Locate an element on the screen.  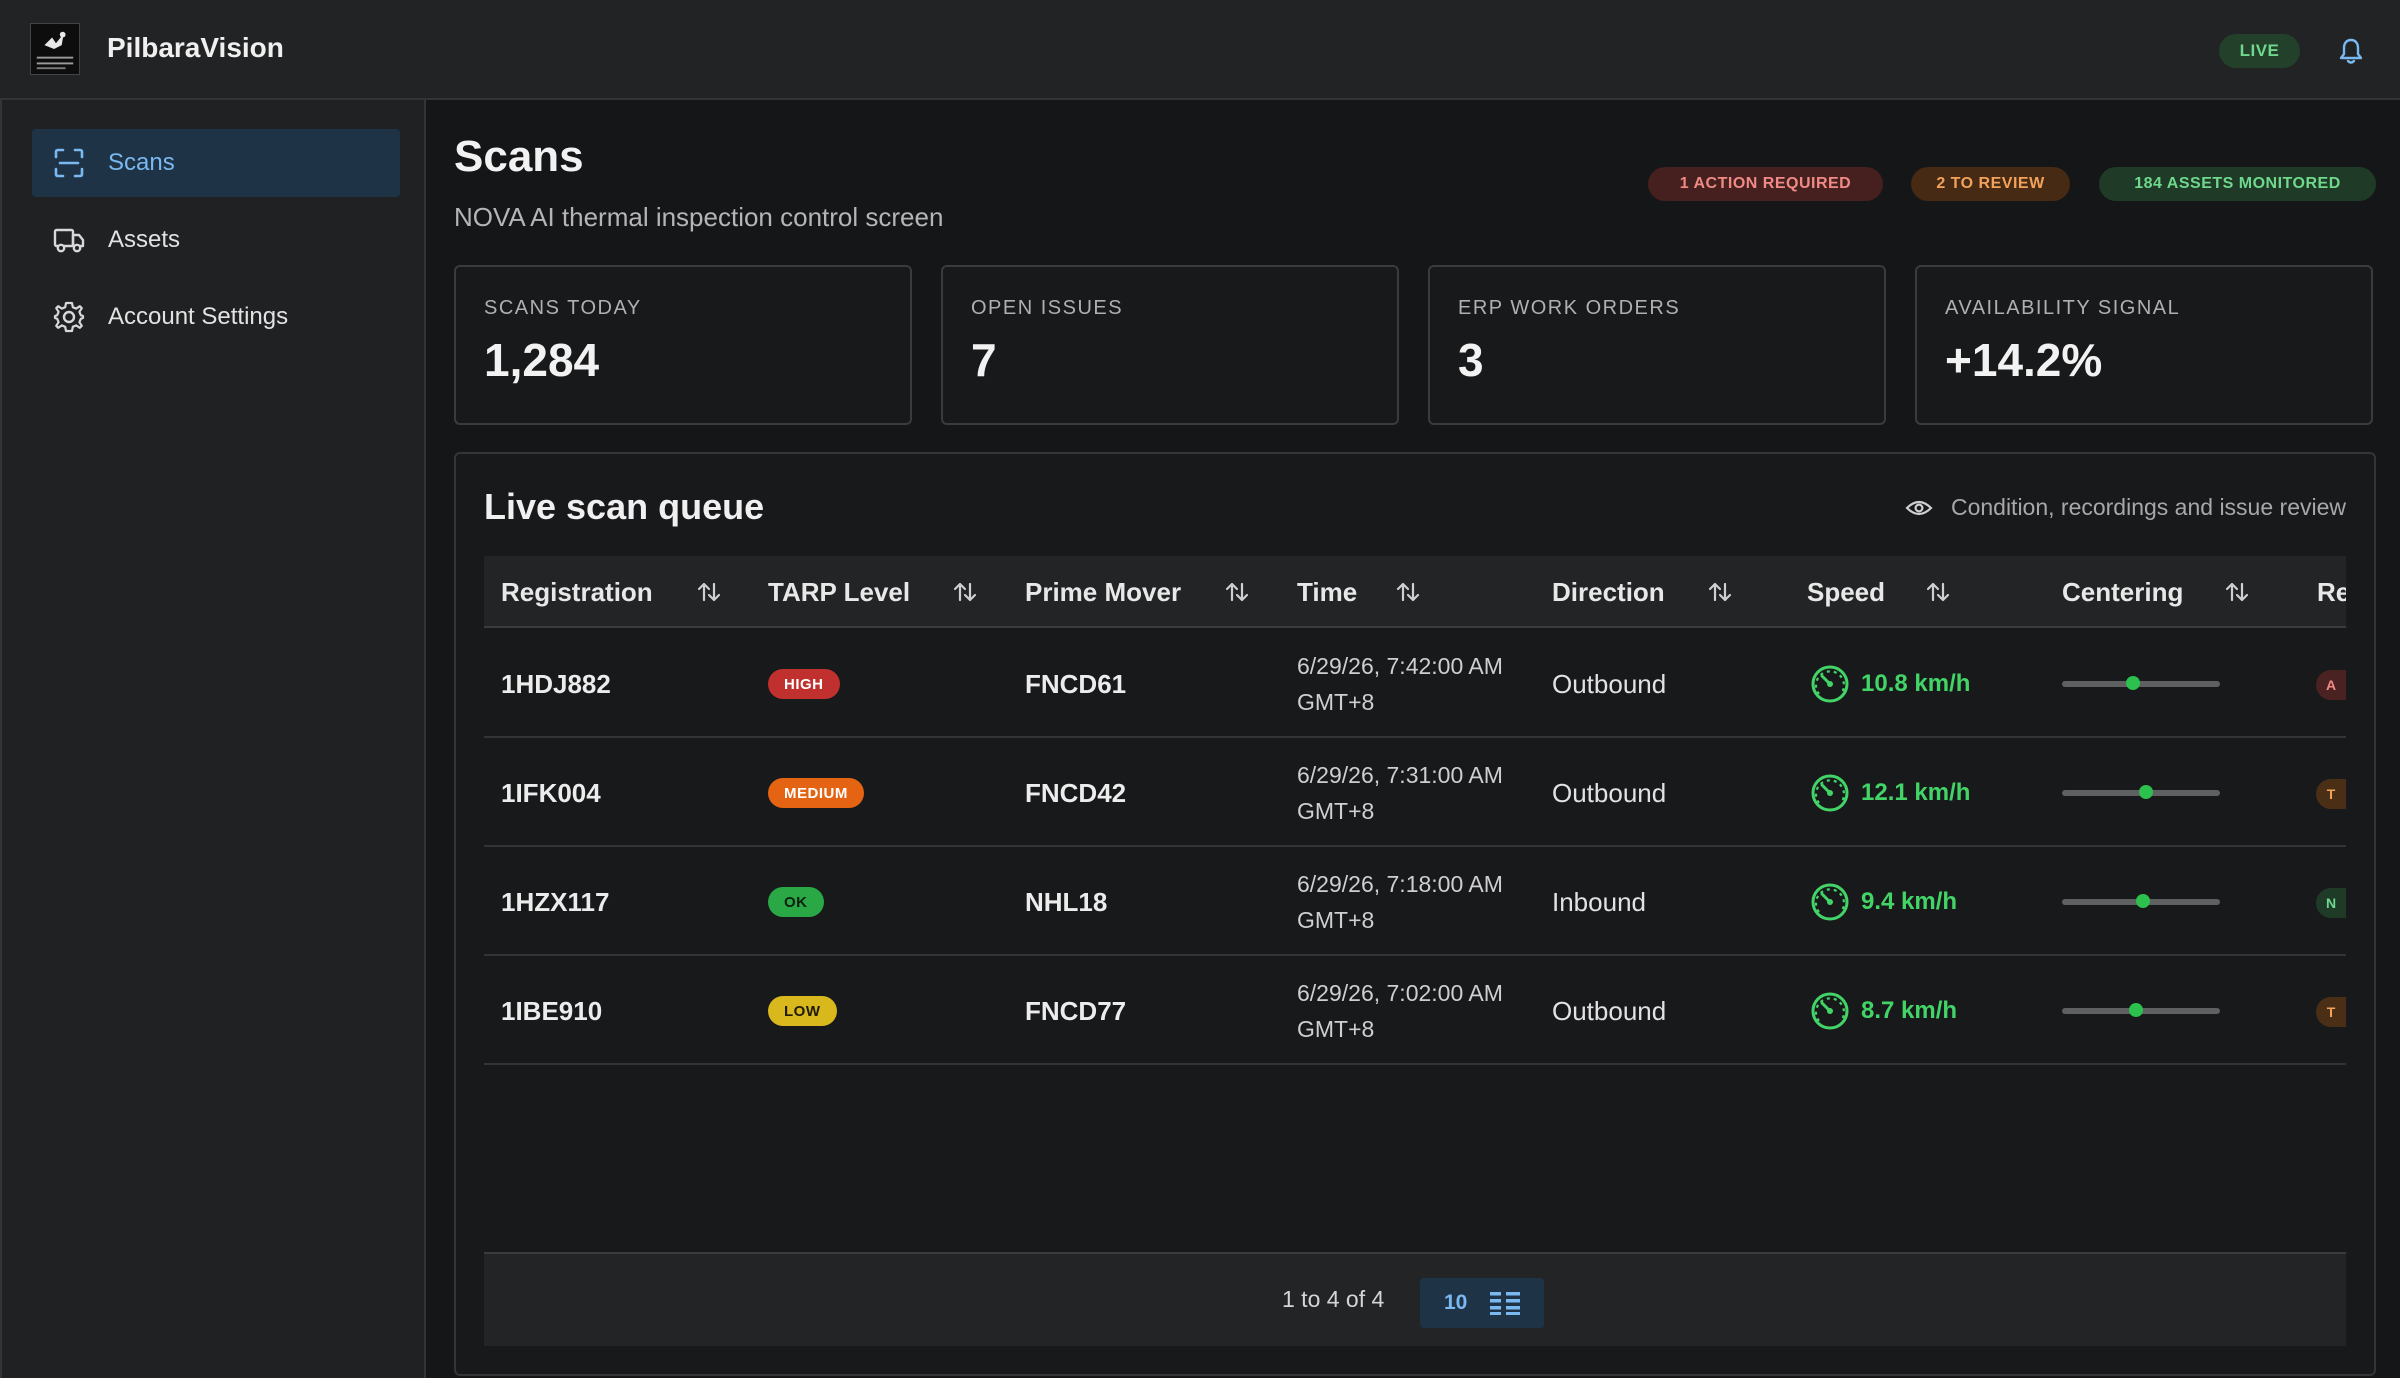
pagination-range: 1 to 4 of 4 is located at coordinates (1333, 1299).